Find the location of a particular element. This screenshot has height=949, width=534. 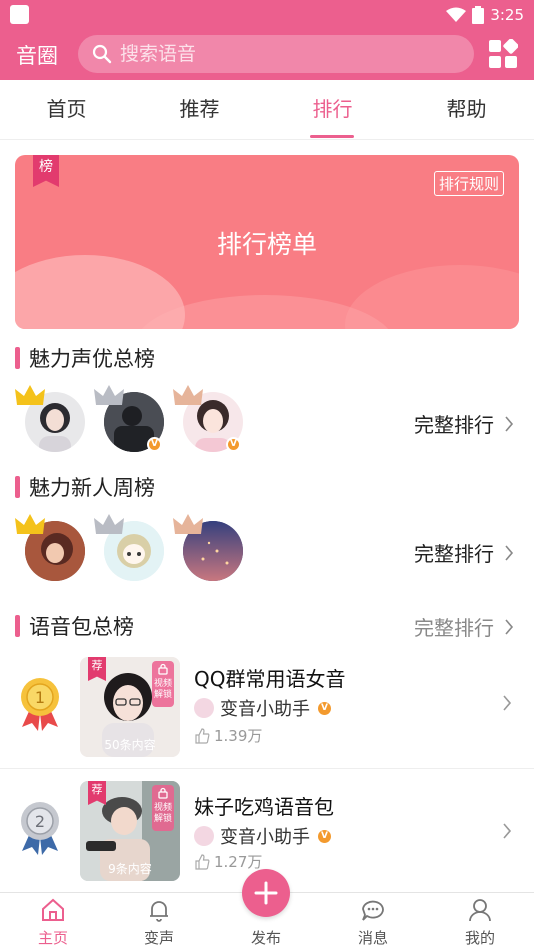

plus-icon is located at coordinates (266, 893).